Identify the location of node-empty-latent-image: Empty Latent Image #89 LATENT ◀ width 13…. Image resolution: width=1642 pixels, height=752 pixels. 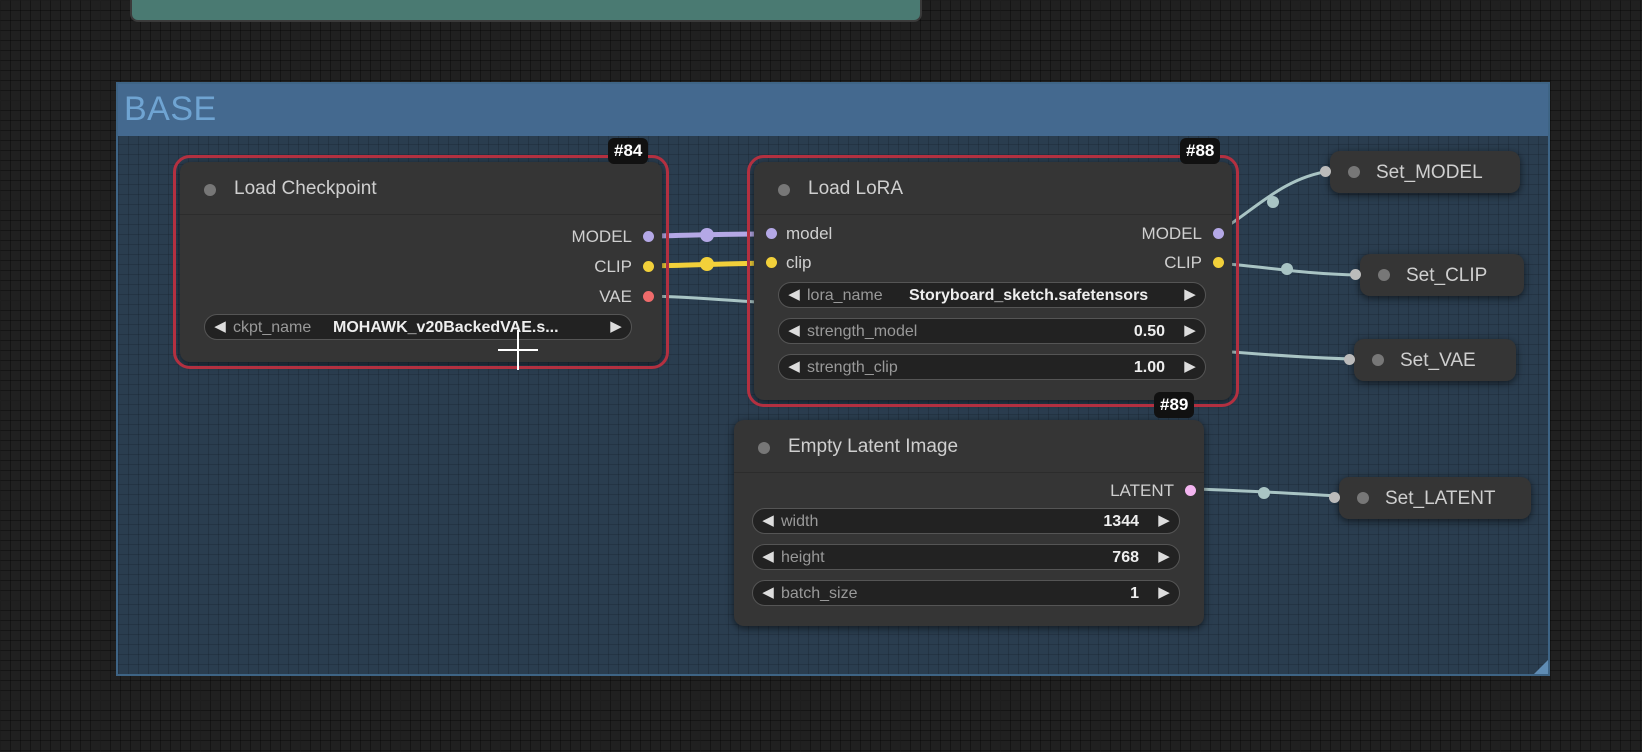
(969, 509).